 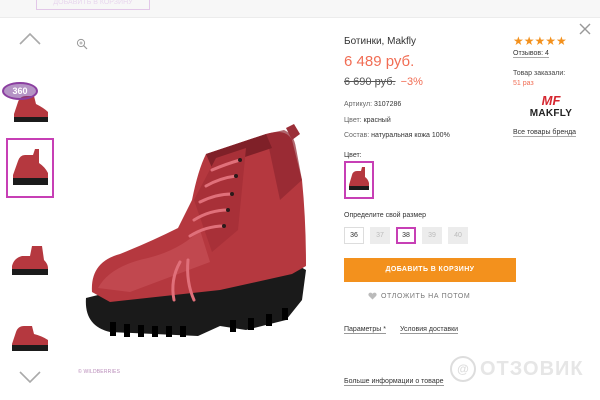 What do you see at coordinates (372, 296) in the screenshot?
I see `heart-icon` at bounding box center [372, 296].